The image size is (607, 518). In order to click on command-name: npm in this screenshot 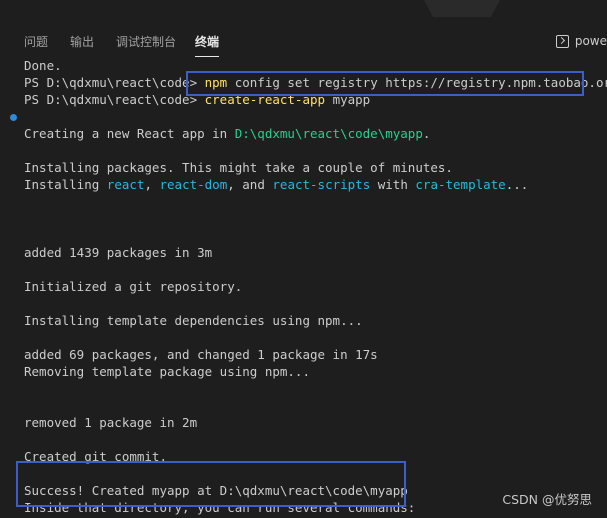, I will do `click(216, 82)`.